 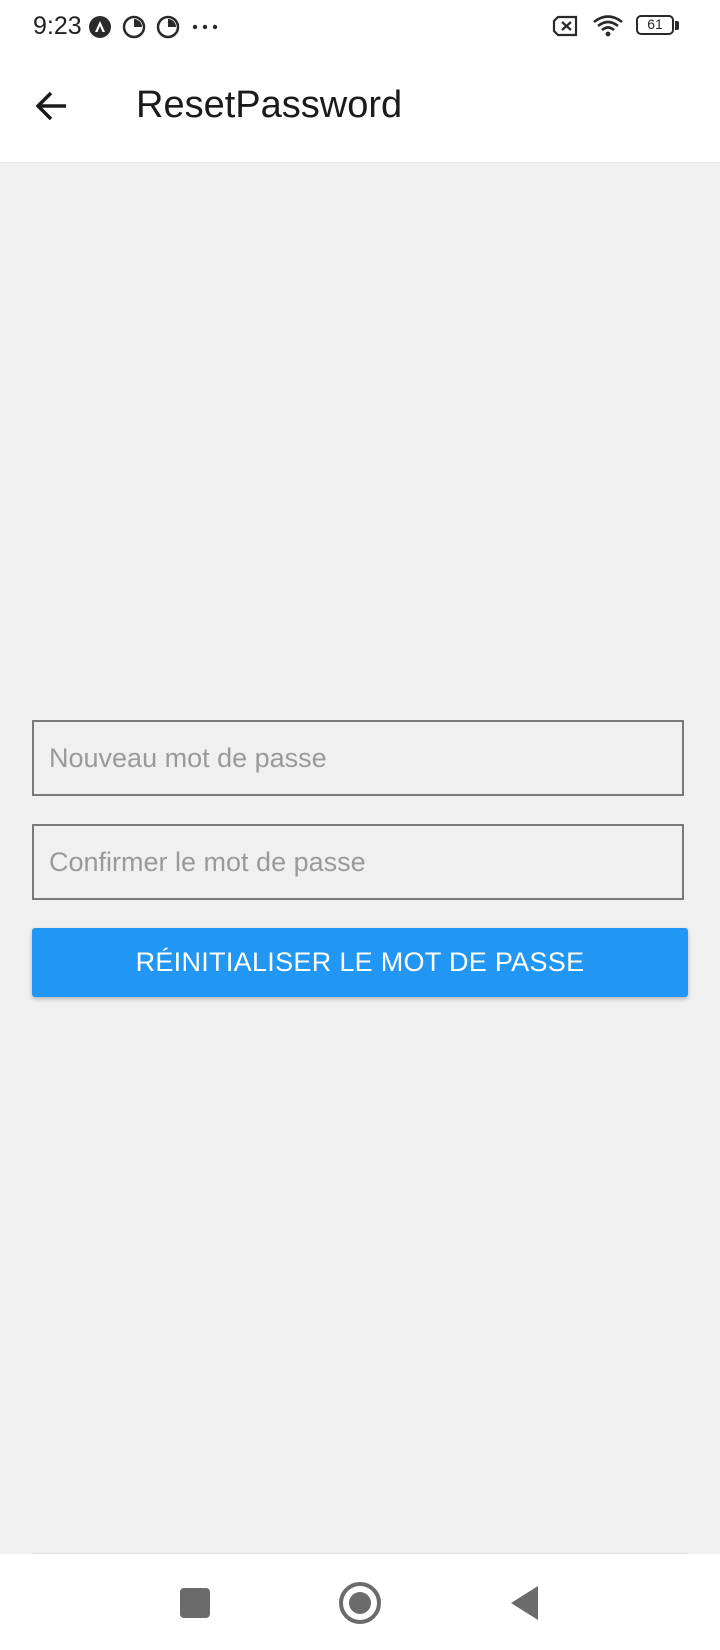 I want to click on new-password-input, so click(x=358, y=758).